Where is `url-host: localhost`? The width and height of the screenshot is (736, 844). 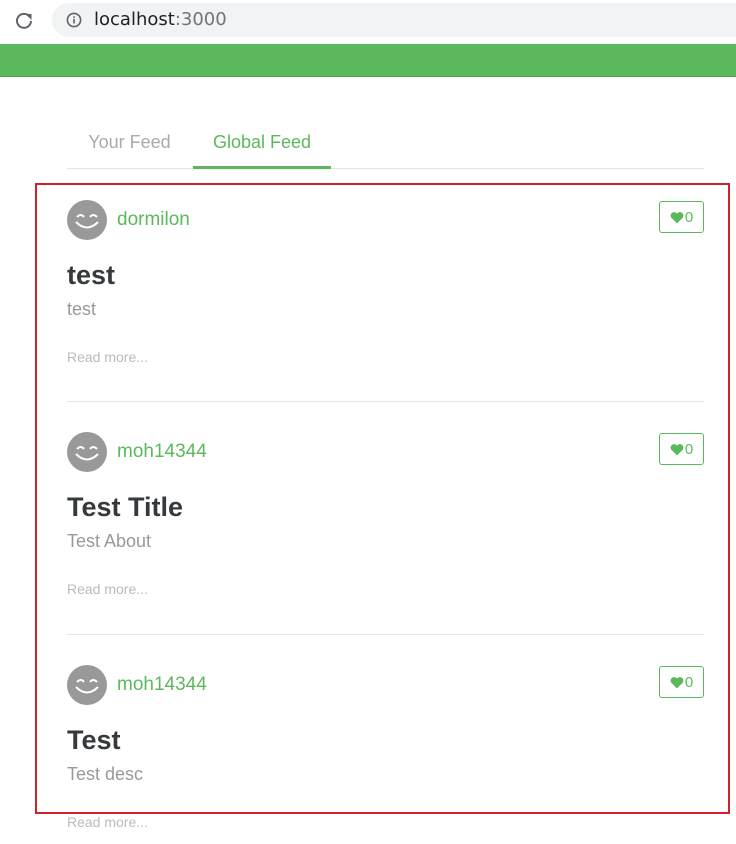
url-host: localhost is located at coordinates (134, 19).